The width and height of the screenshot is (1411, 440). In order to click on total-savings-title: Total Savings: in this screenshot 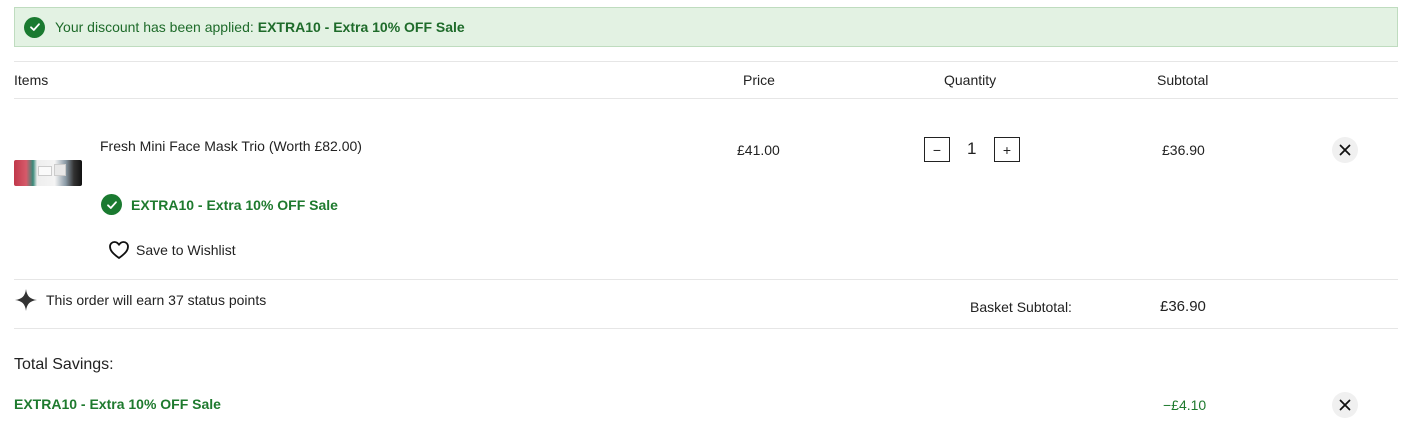, I will do `click(64, 364)`.